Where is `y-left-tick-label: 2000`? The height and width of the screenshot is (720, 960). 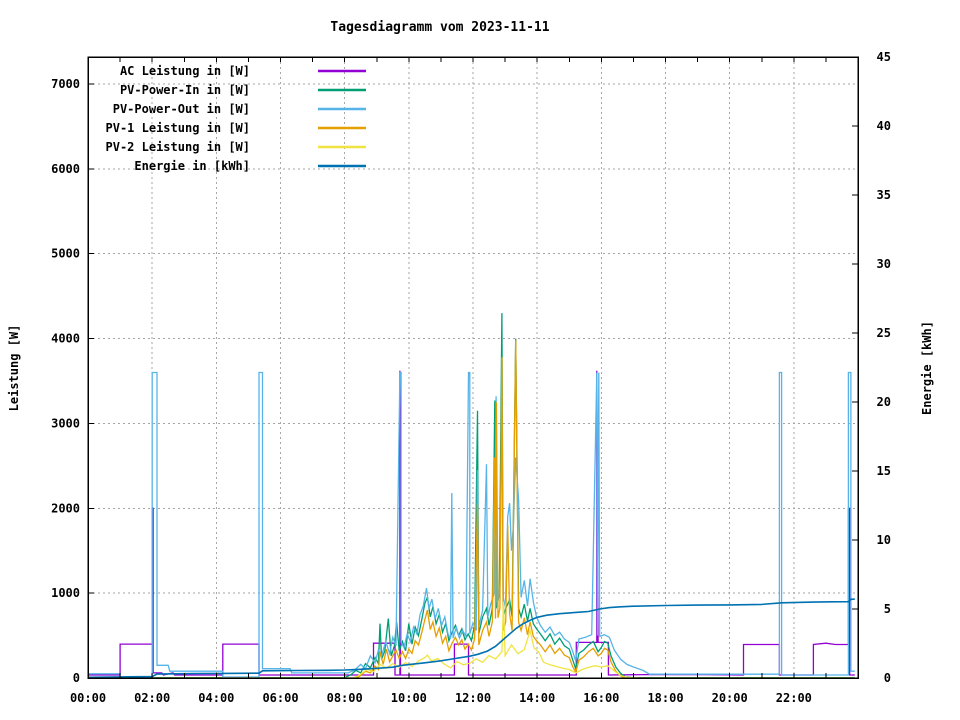 y-left-tick-label: 2000 is located at coordinates (65, 508).